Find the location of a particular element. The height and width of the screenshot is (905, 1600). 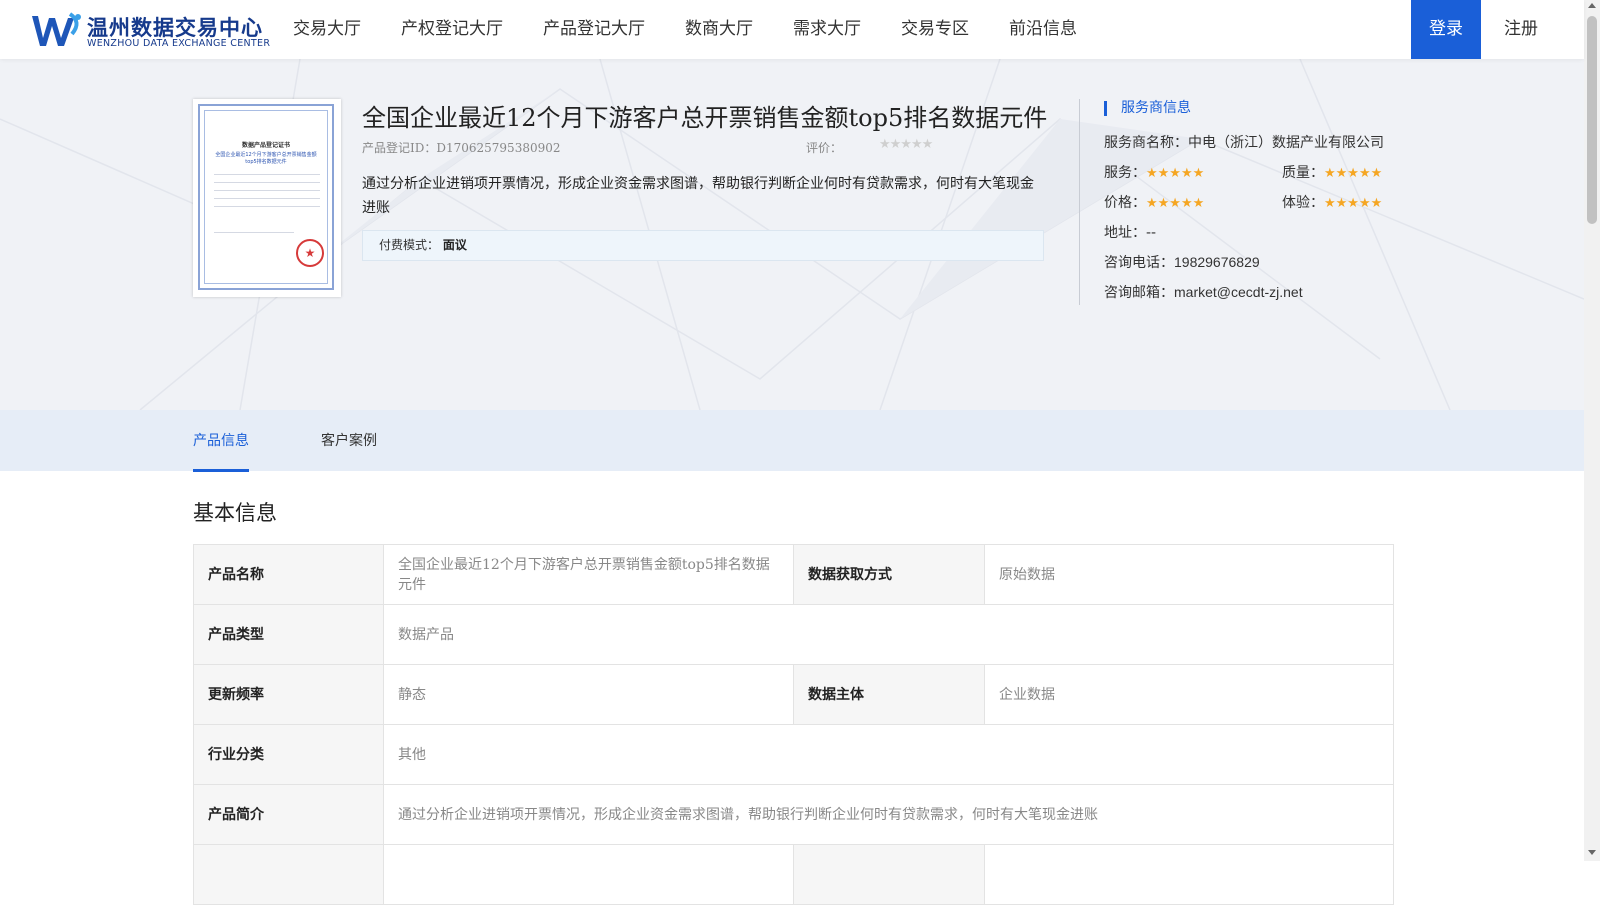

table-row: 产品类型 数据产品 is located at coordinates (793, 634).